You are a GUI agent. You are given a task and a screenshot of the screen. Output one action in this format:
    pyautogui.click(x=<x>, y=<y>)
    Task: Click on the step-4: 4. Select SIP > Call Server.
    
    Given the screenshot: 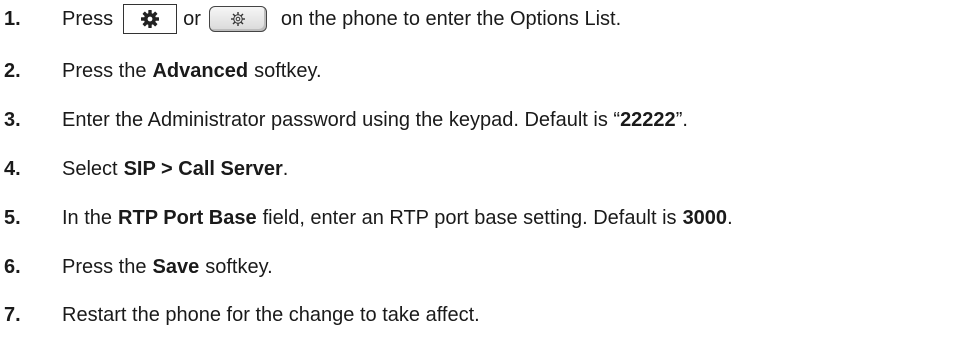 What is the action you would take?
    pyautogui.click(x=144, y=169)
    